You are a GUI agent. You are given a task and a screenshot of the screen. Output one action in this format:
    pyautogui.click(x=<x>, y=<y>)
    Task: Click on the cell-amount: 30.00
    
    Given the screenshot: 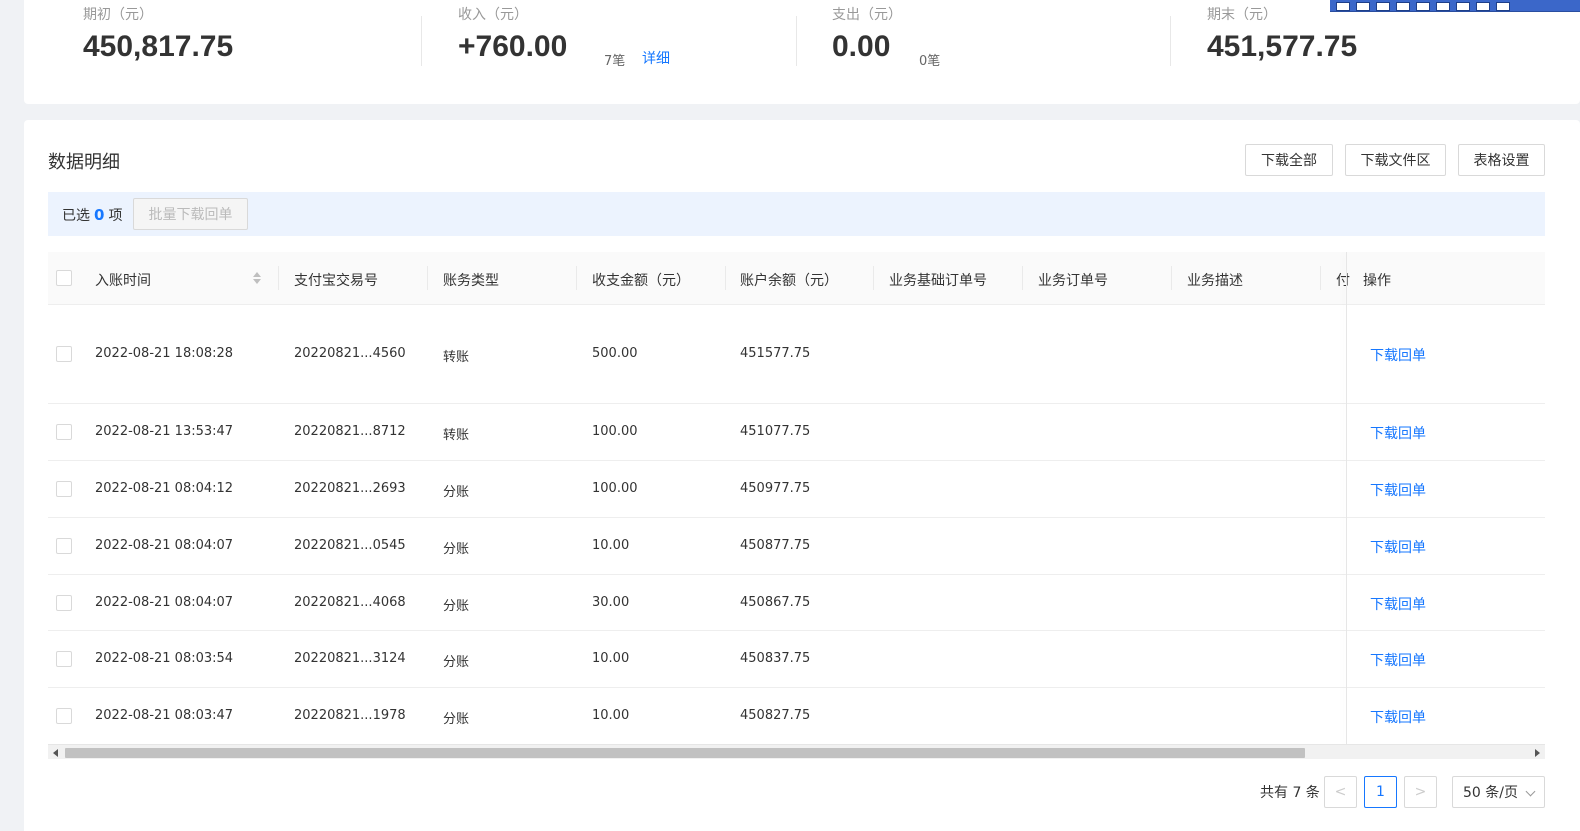 What is the action you would take?
    pyautogui.click(x=611, y=602)
    